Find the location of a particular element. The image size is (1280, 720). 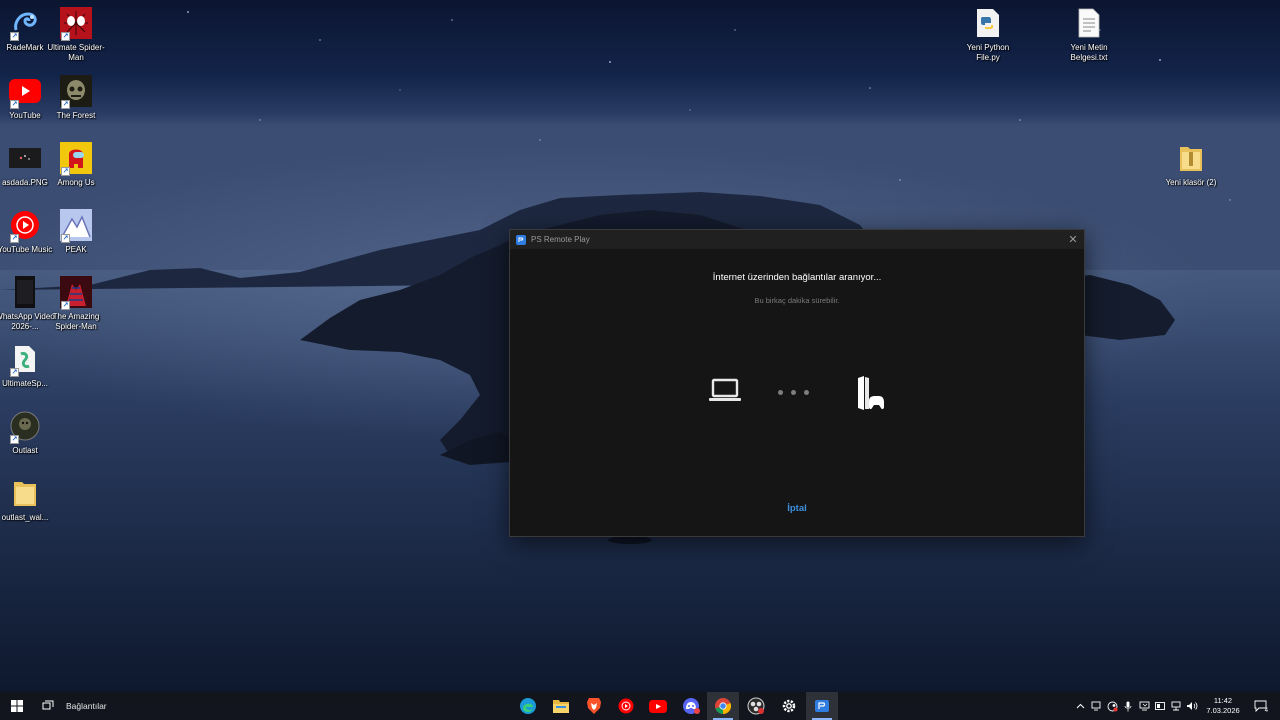

clock: 11:42 7.03.2026 is located at coordinates (1223, 706).